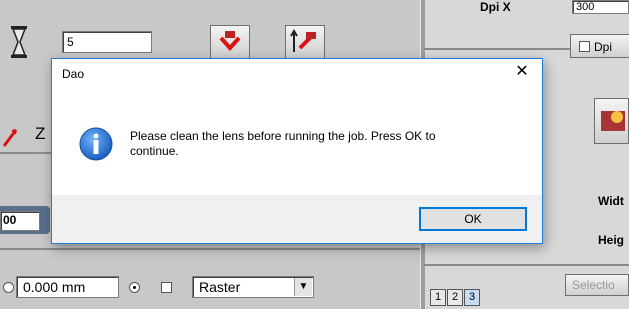  I want to click on height-label: Heig, so click(611, 240).